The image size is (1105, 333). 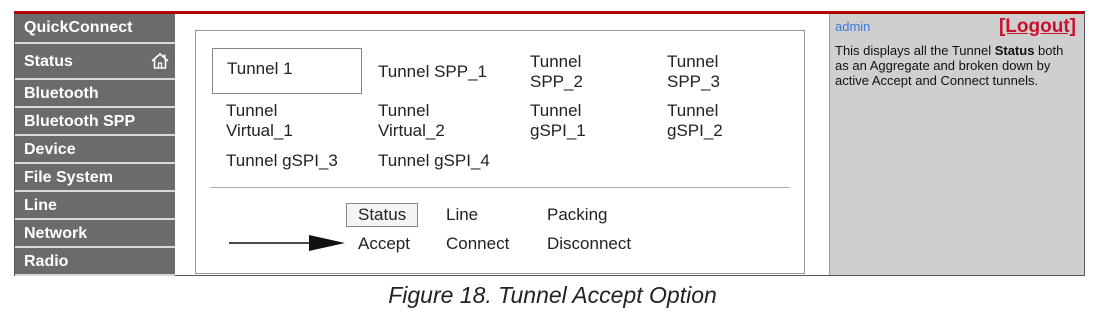 What do you see at coordinates (95, 234) in the screenshot?
I see `sidebar-item-network: Network` at bounding box center [95, 234].